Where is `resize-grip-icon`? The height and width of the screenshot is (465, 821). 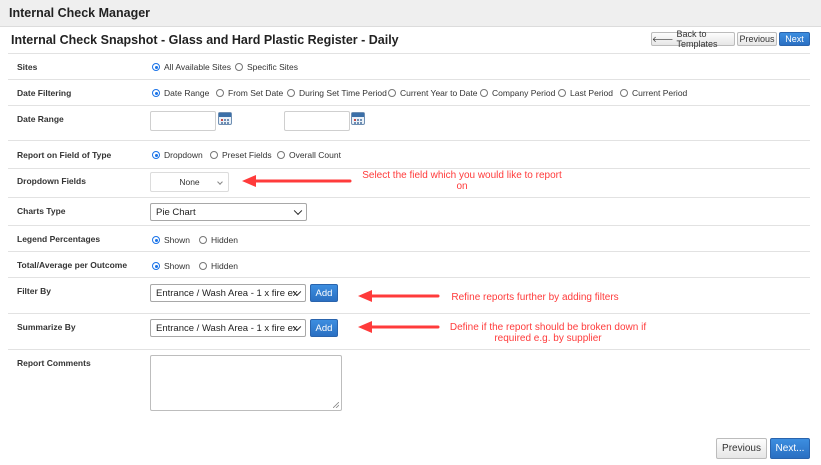 resize-grip-icon is located at coordinates (336, 405).